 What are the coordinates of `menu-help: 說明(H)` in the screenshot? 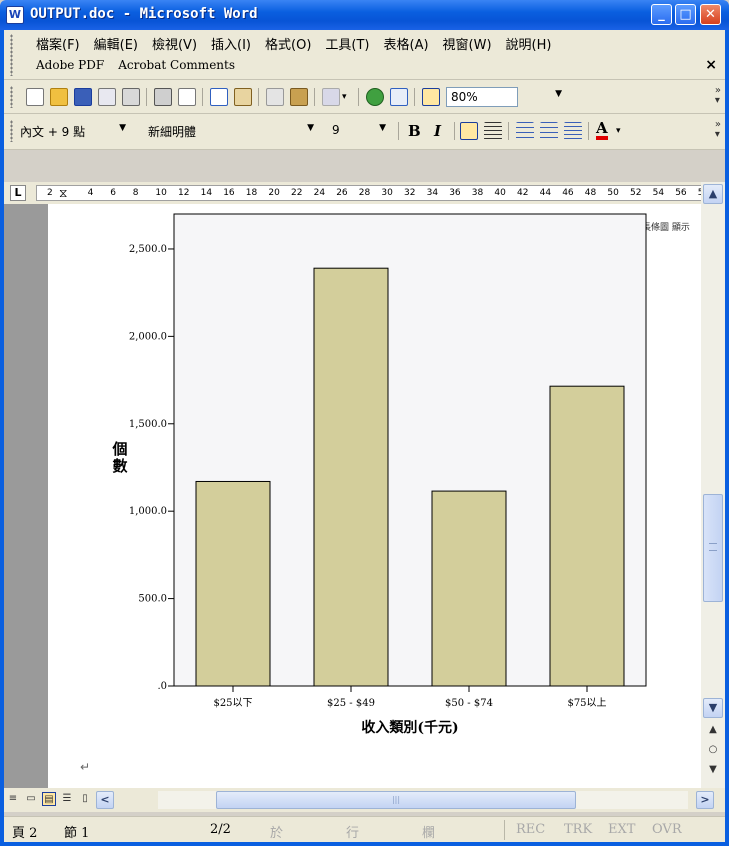 It's located at (530, 43).